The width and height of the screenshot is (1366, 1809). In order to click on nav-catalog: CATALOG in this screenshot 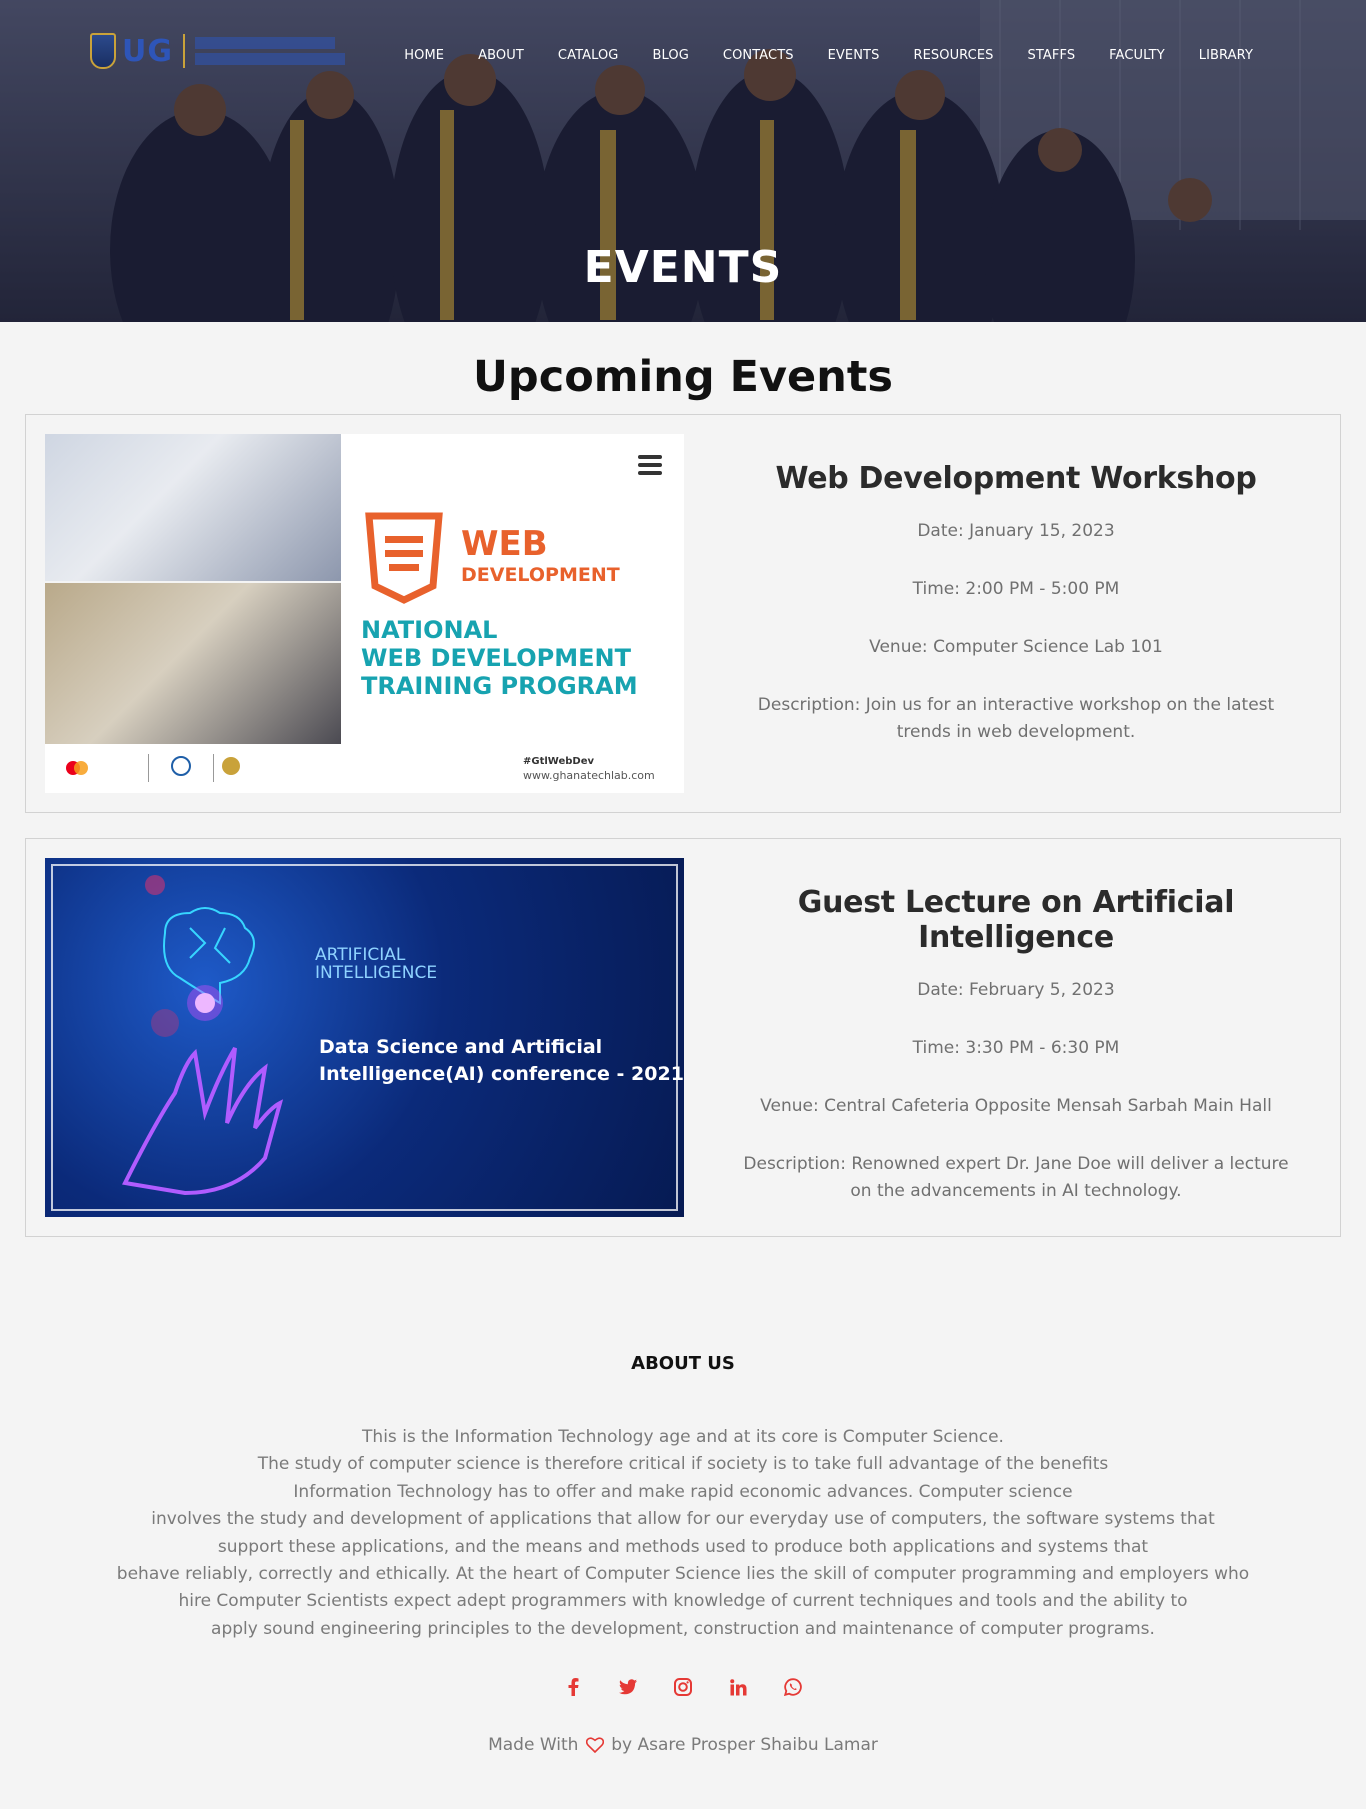, I will do `click(588, 55)`.